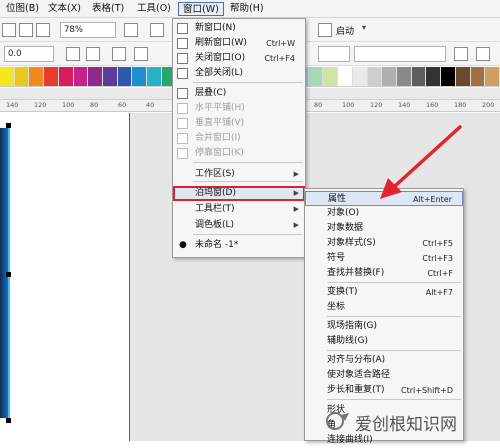  What do you see at coordinates (421, 162) in the screenshot?
I see `annotation-arrow` at bounding box center [421, 162].